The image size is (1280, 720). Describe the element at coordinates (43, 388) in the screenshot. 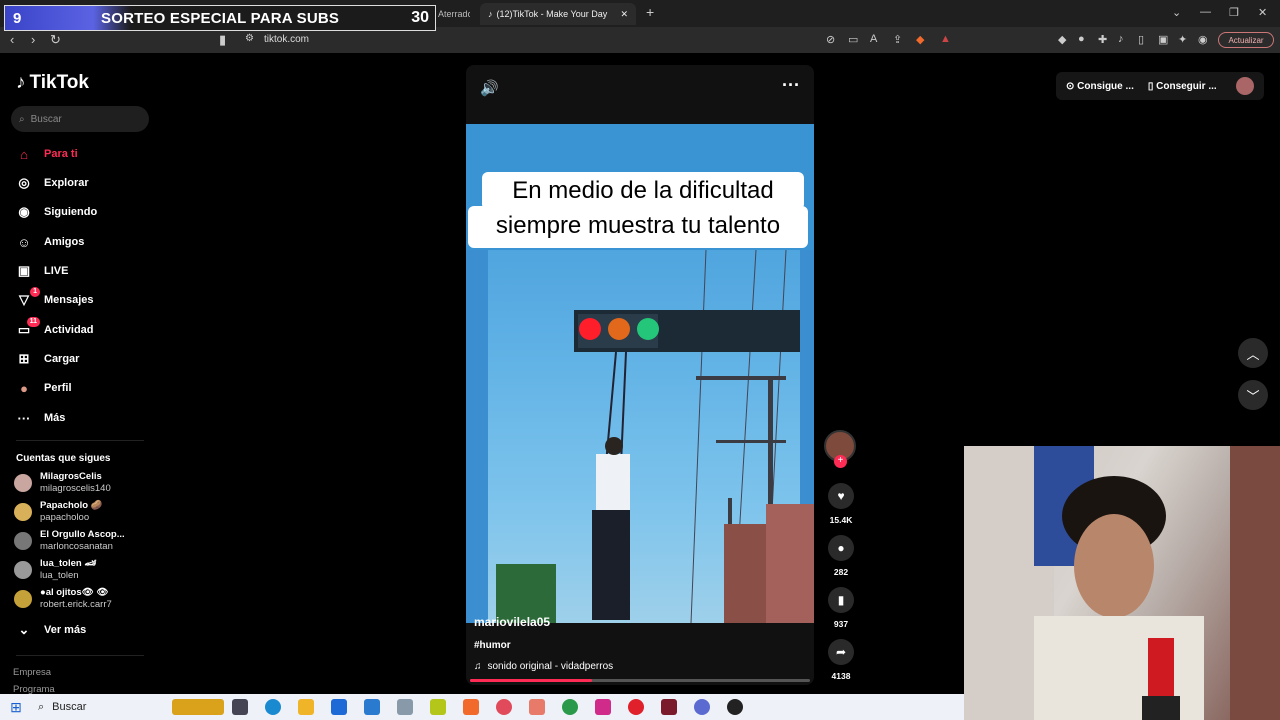

I see `sidebar-item-perfil: ● Perfil` at that location.